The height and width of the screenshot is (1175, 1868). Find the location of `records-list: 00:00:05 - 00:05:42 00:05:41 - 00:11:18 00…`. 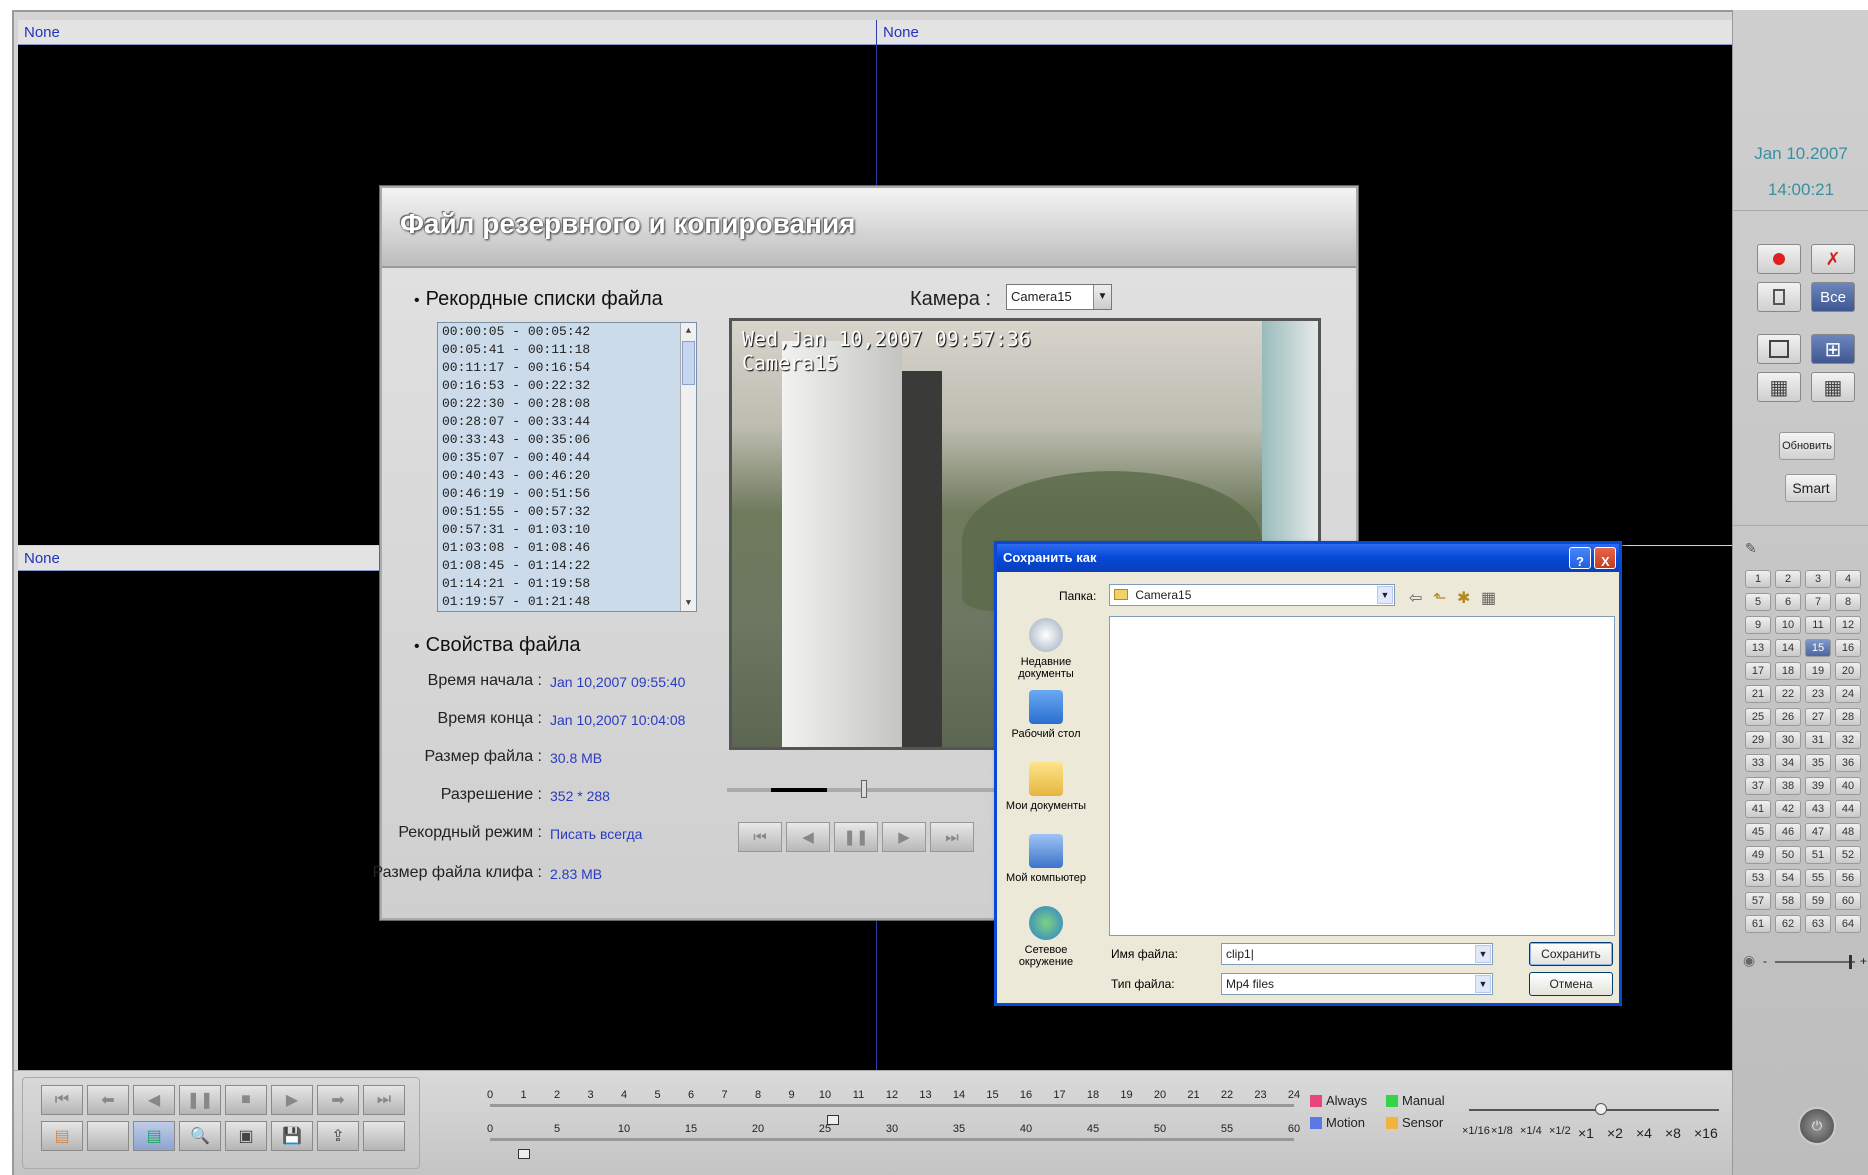

records-list: 00:00:05 - 00:05:42 00:05:41 - 00:11:18 00… is located at coordinates (567, 467).